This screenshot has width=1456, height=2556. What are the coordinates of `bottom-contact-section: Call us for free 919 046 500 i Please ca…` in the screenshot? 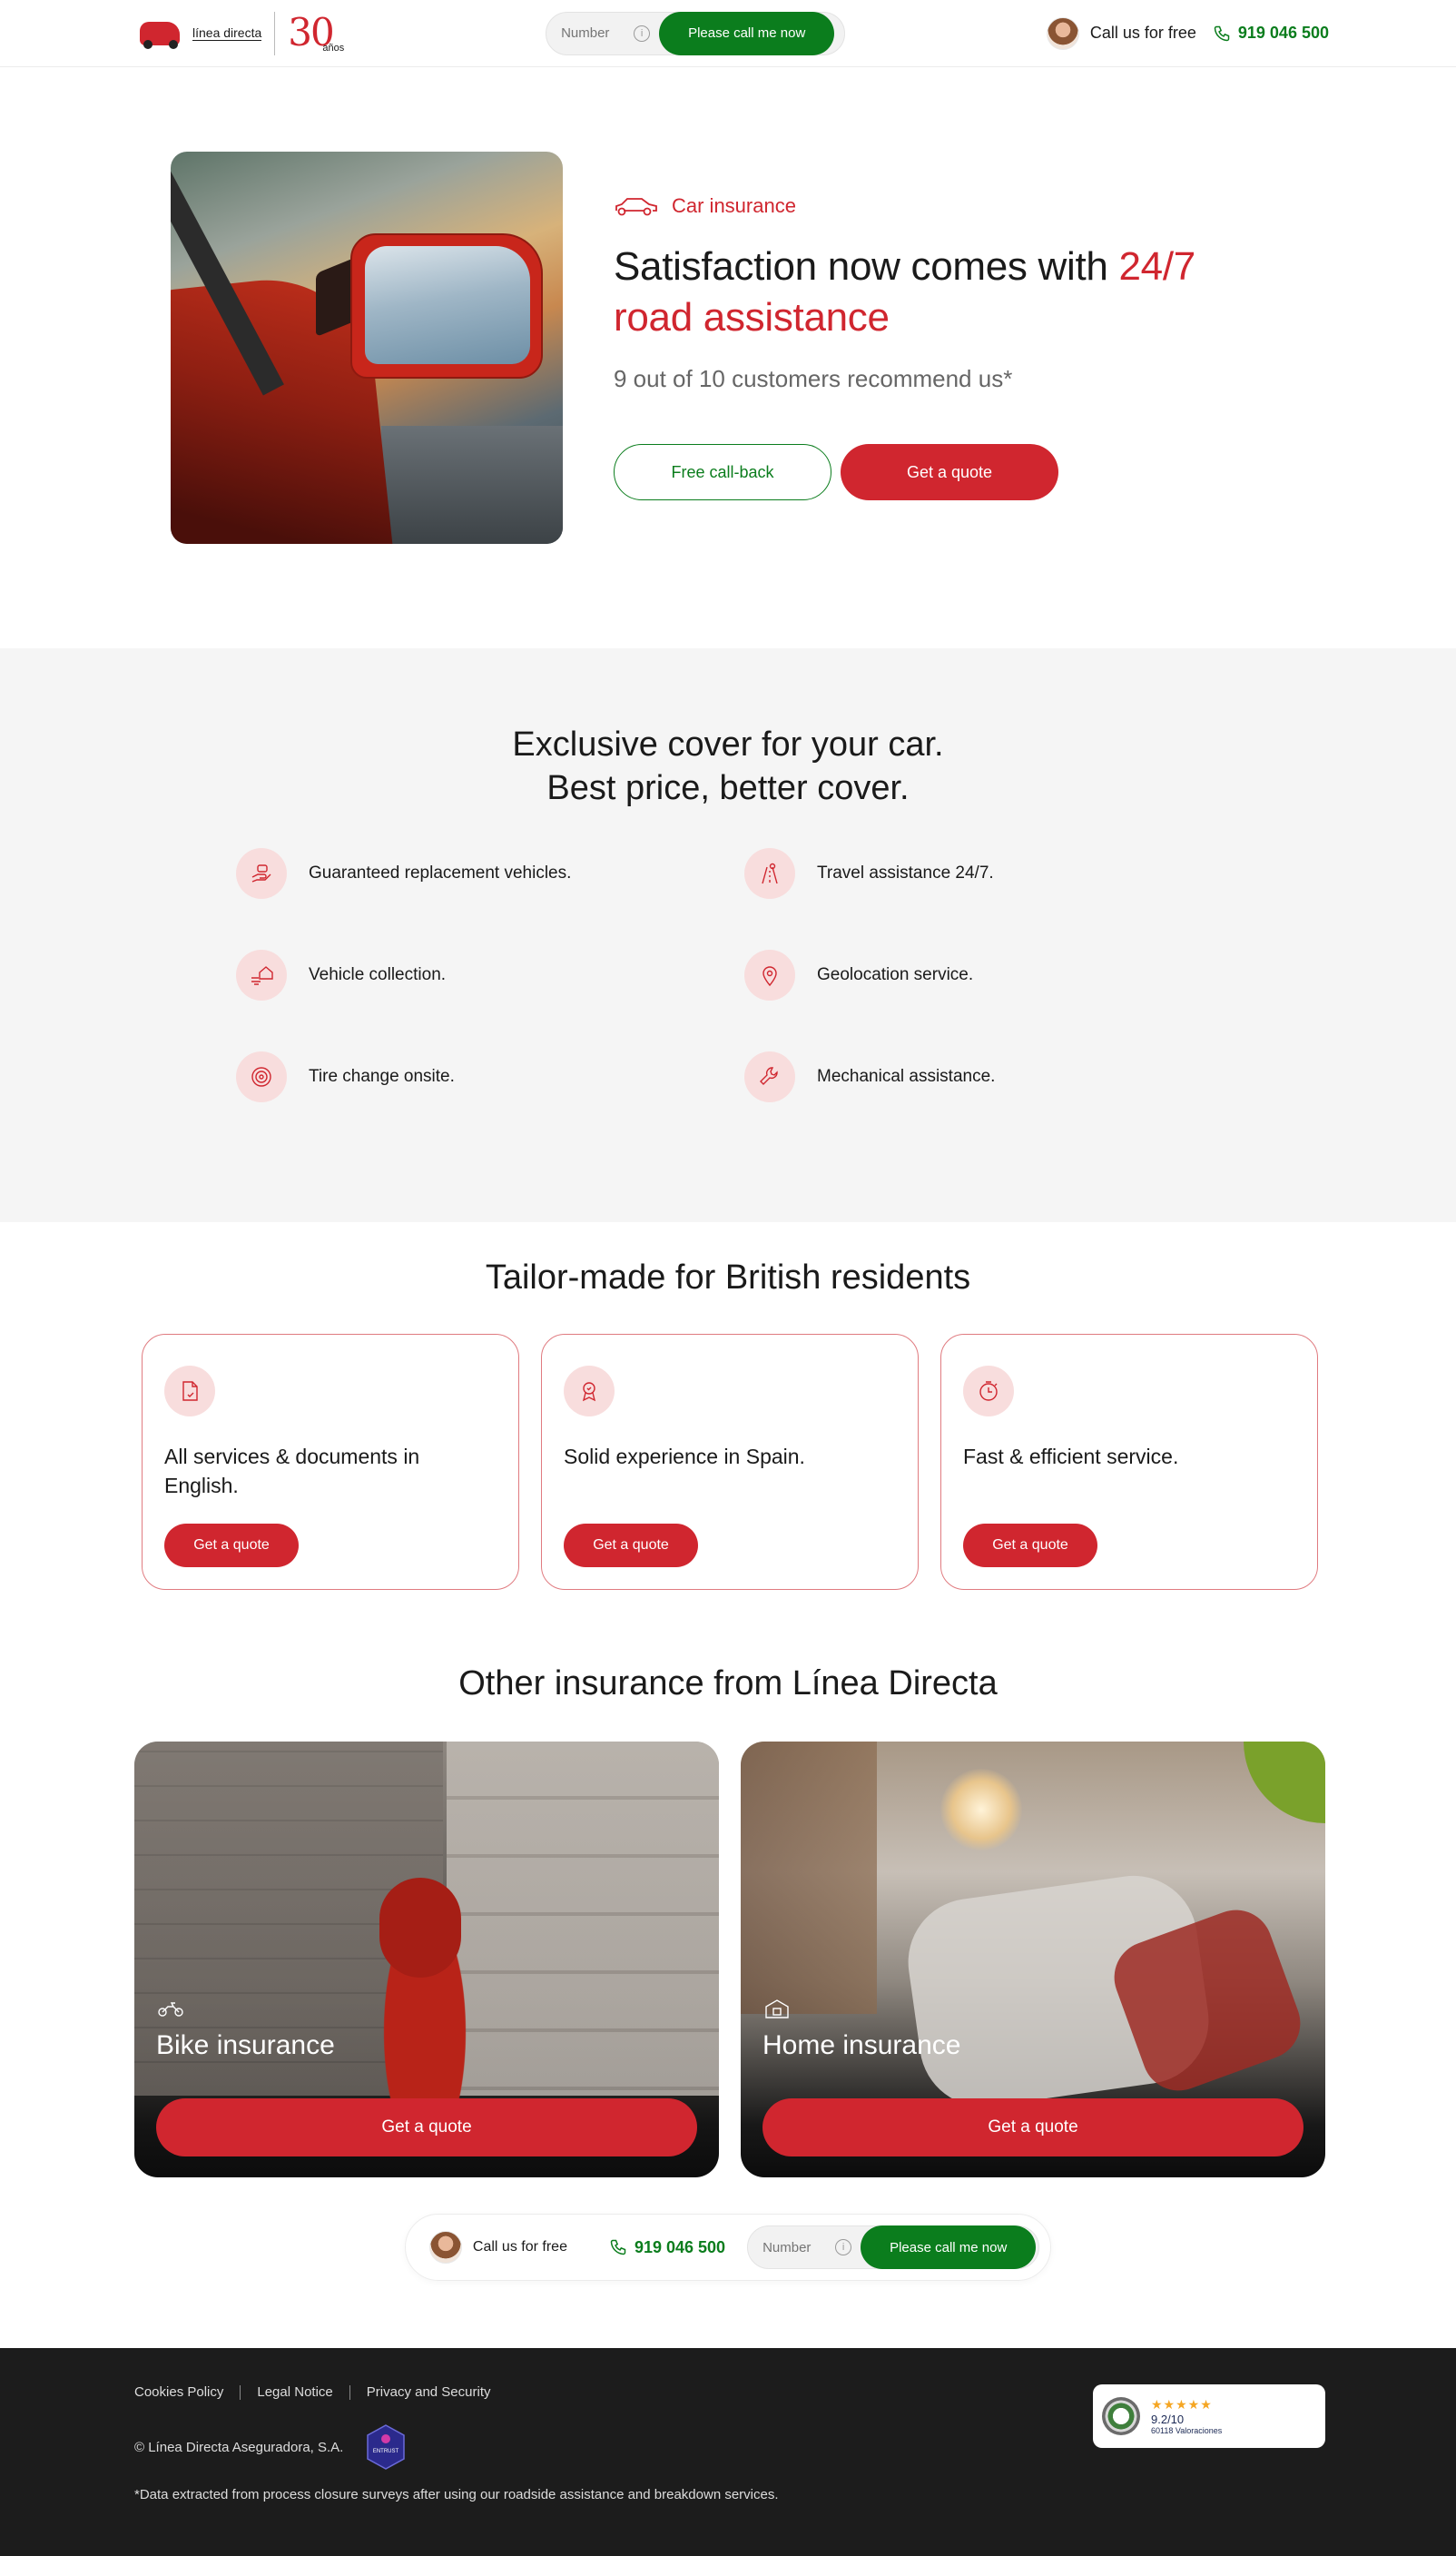 It's located at (728, 2262).